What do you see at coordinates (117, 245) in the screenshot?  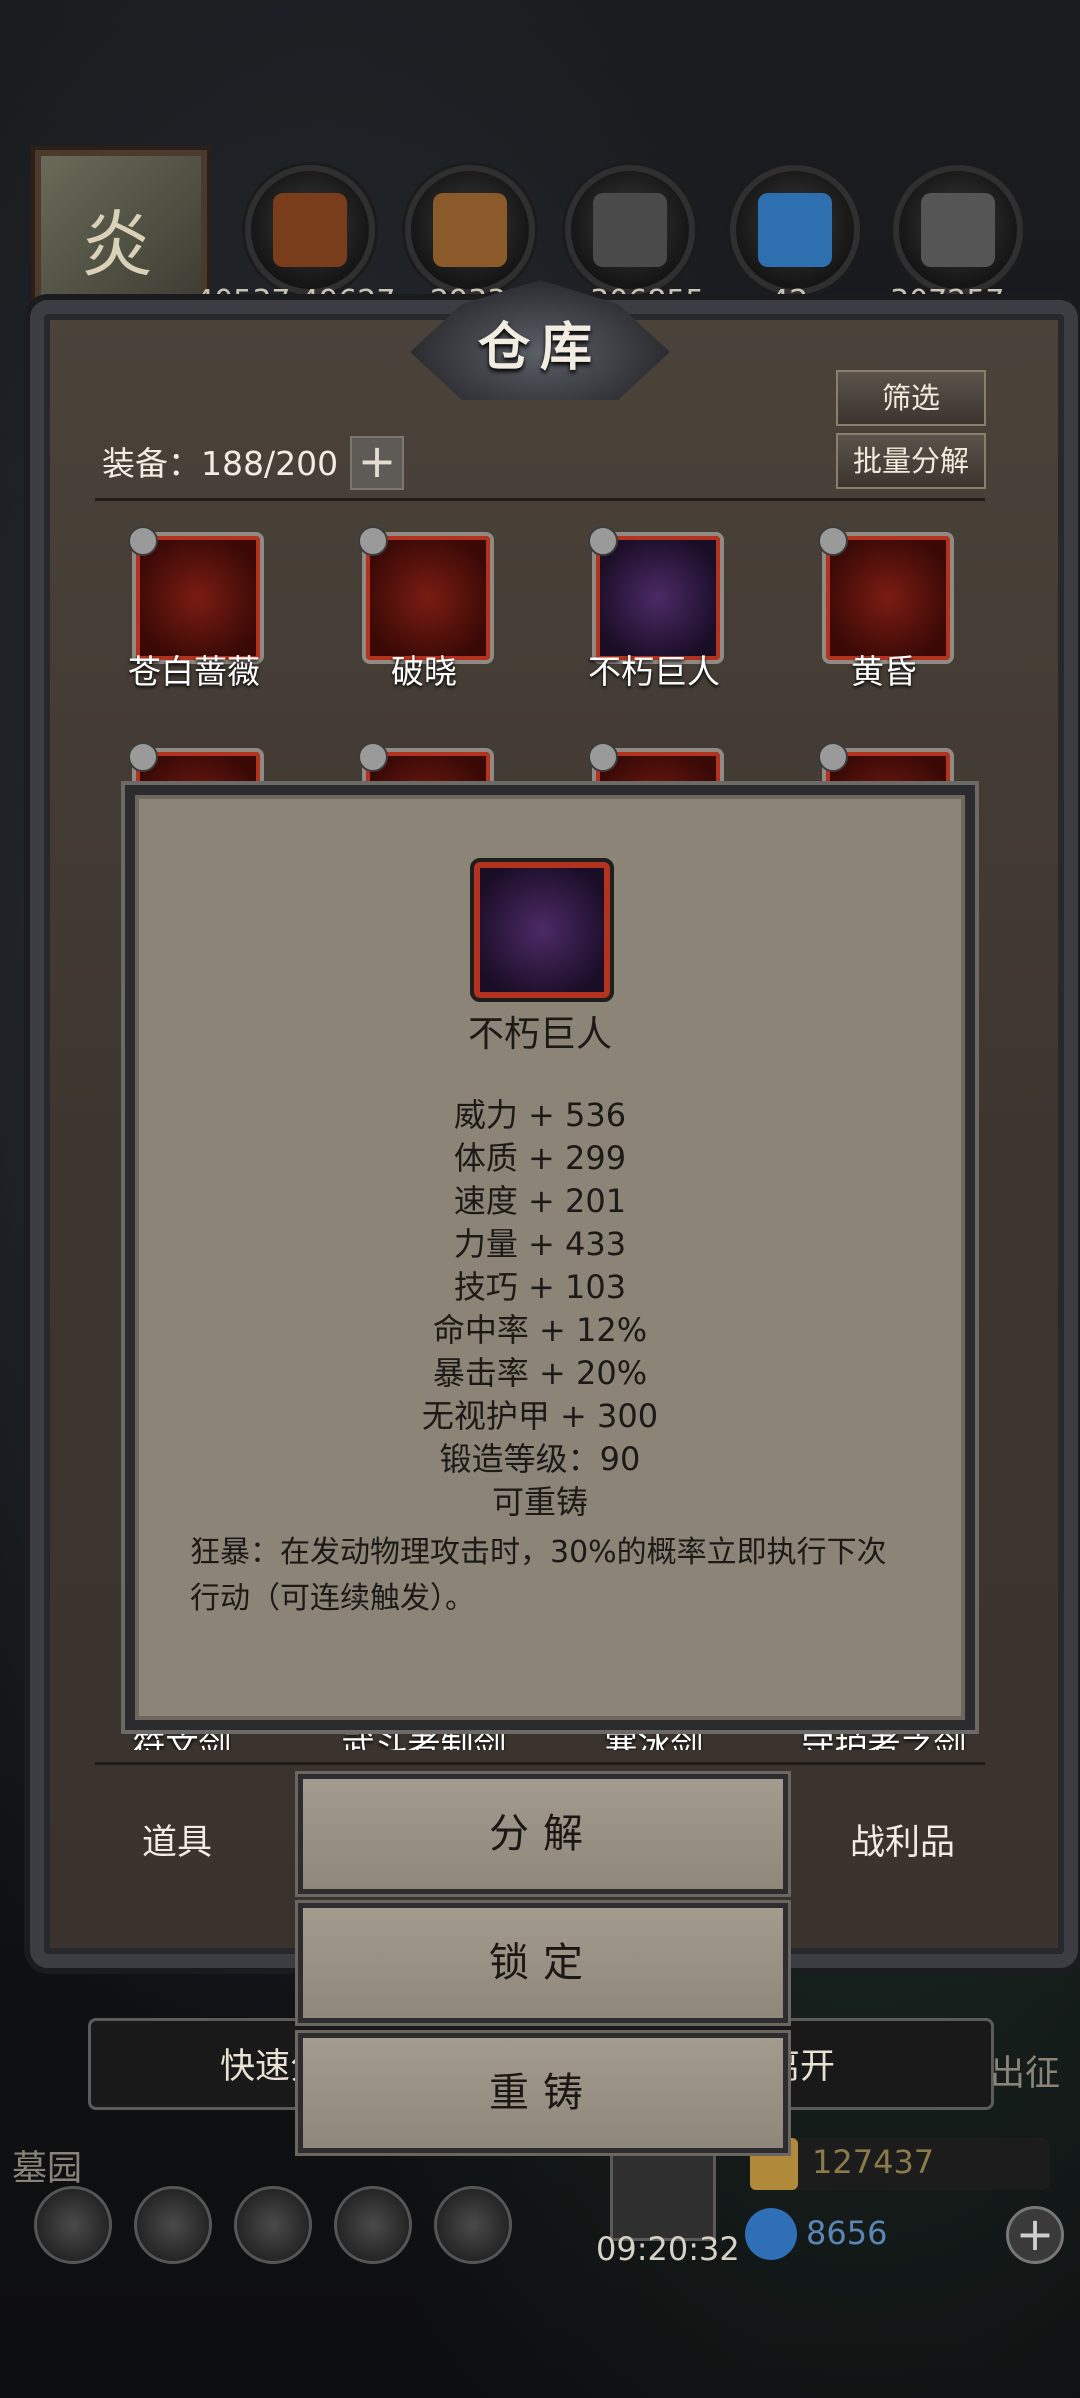 I see `avatar-glyph: 炎` at bounding box center [117, 245].